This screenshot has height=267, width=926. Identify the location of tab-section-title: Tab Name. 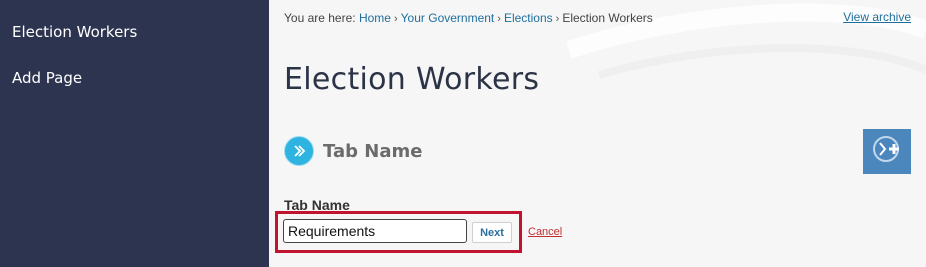
(373, 151).